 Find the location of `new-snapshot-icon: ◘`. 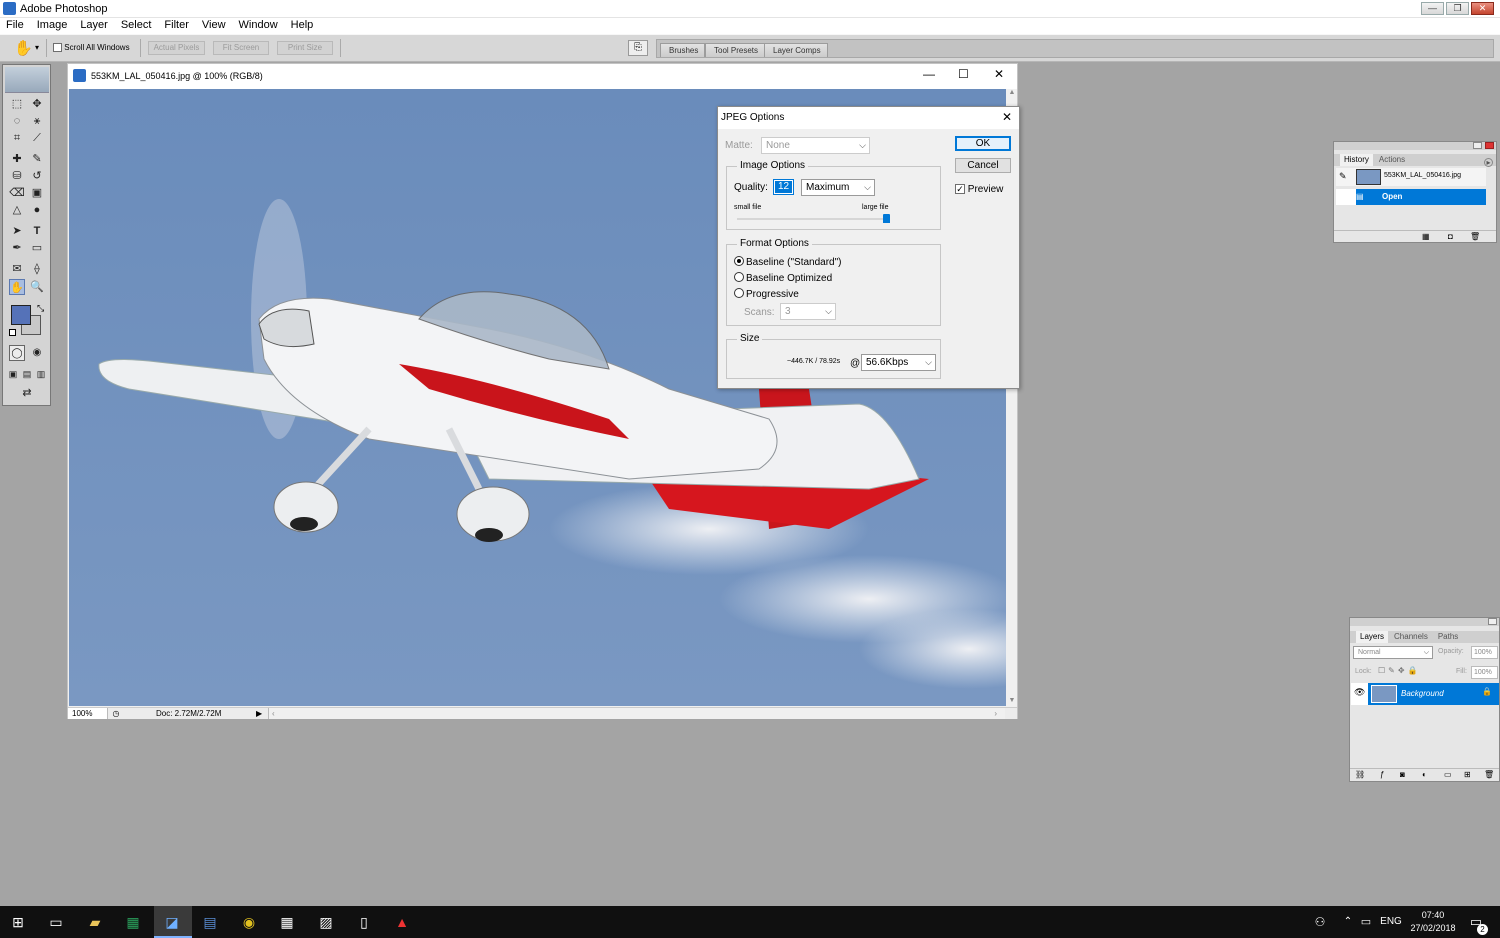

new-snapshot-icon: ◘ is located at coordinates (1450, 236).